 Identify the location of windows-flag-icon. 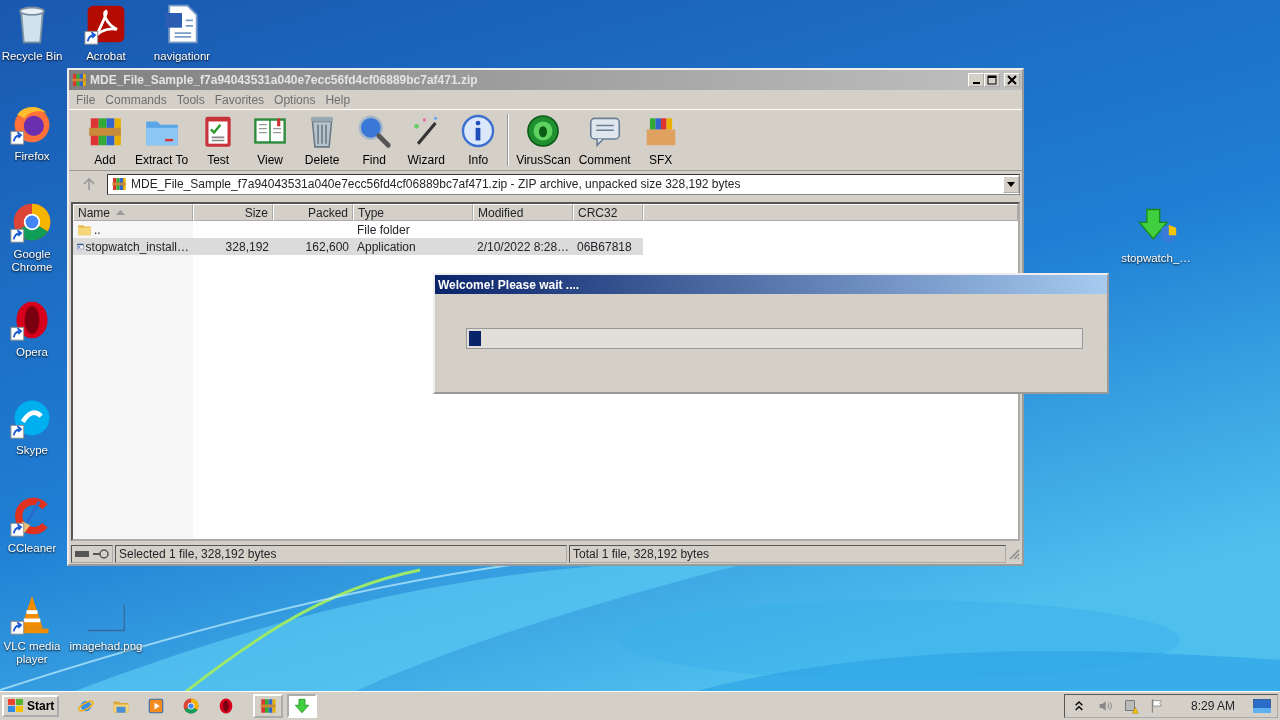
(16, 706).